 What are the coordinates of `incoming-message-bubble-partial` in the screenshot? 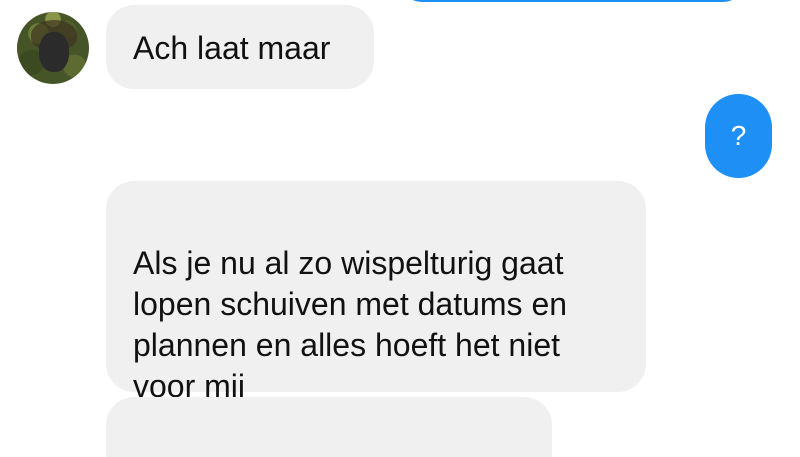 It's located at (329, 427).